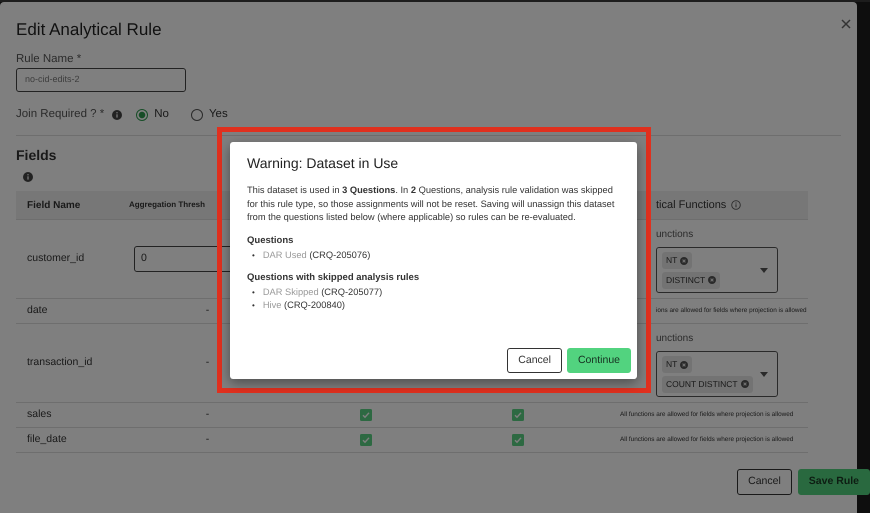 The image size is (870, 513). I want to click on primary-button: Continue, so click(598, 360).